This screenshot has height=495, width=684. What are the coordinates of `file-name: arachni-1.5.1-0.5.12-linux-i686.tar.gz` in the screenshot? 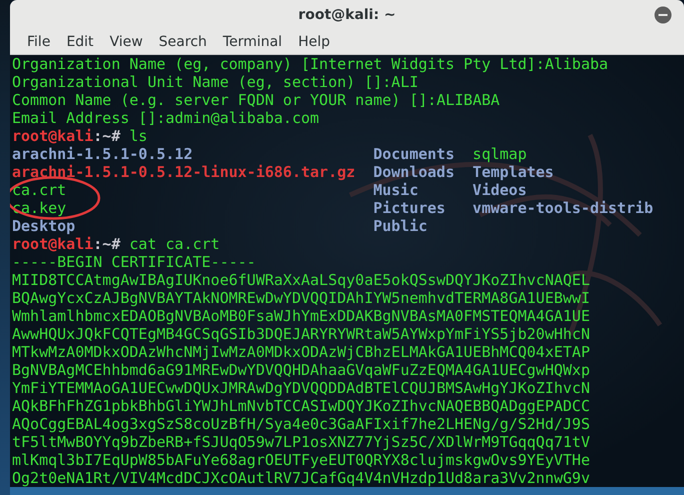 It's located at (184, 172).